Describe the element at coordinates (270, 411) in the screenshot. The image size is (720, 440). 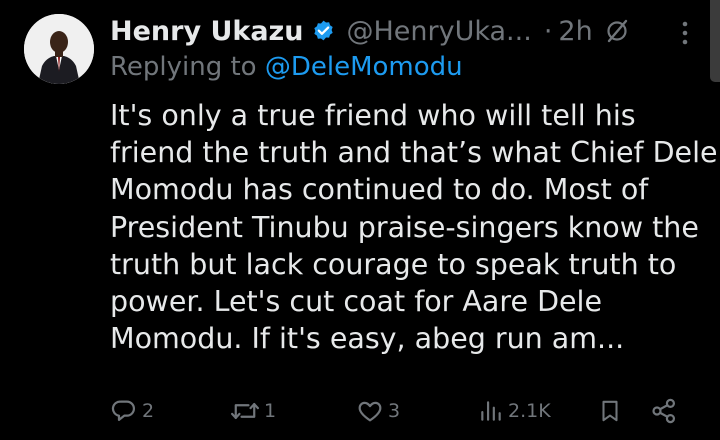
I see `repost-count: 1` at that location.